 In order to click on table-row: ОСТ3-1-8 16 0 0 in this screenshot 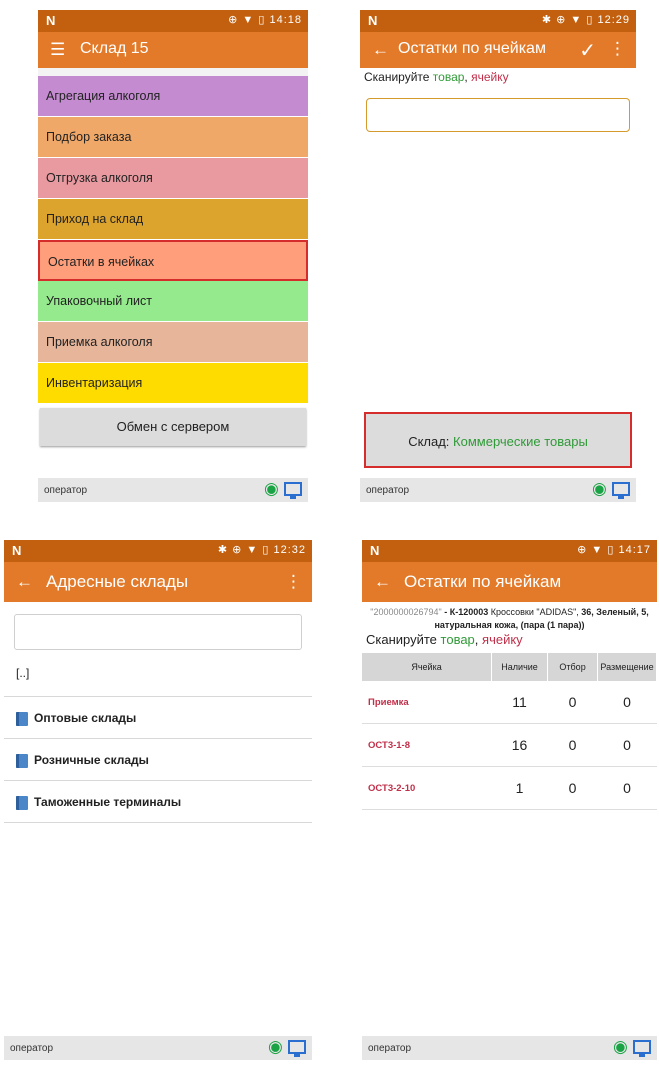, I will do `click(509, 745)`.